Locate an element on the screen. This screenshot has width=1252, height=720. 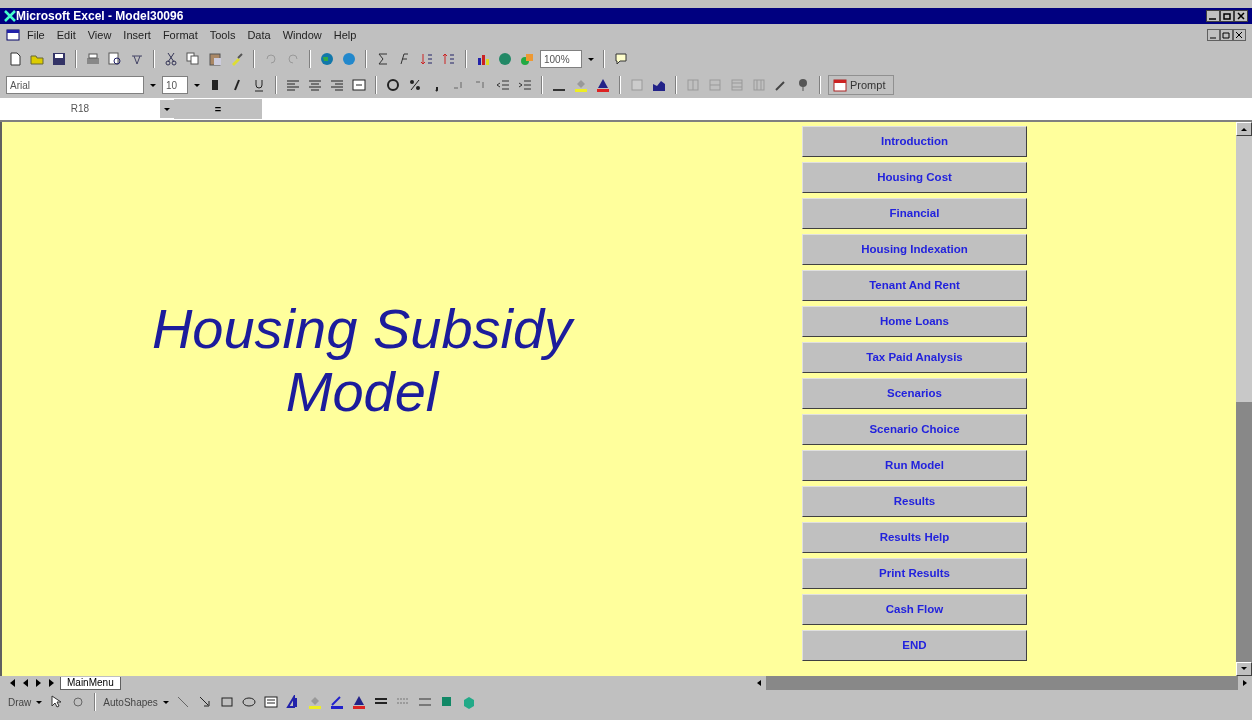
save-icon is located at coordinates (59, 59).